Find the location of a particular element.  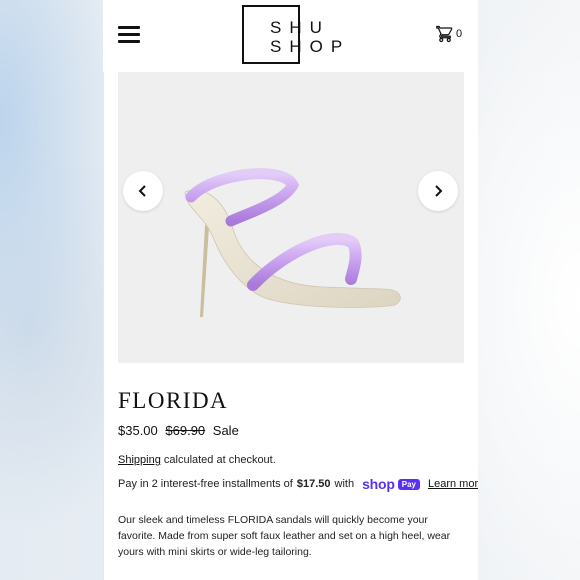

installments-prefix: Pay in 2 interest-free installments of is located at coordinates (205, 484).